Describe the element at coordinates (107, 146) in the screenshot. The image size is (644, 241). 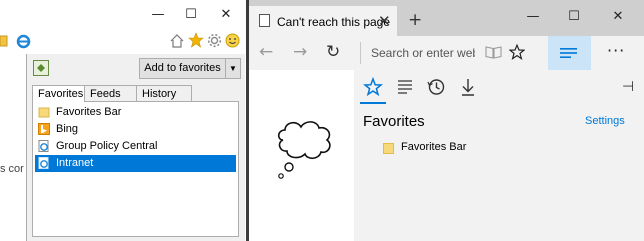
I see `list-item-label: Group Policy Central` at that location.